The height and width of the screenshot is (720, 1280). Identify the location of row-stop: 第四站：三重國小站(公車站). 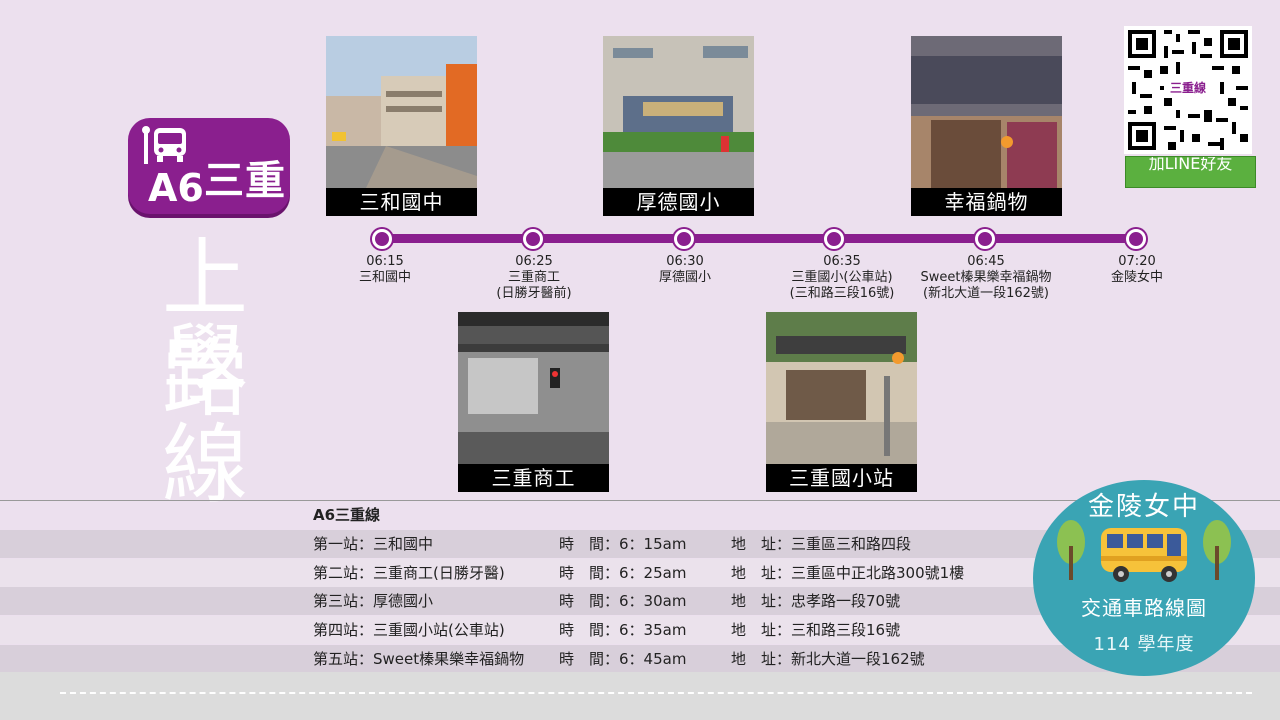
(409, 630).